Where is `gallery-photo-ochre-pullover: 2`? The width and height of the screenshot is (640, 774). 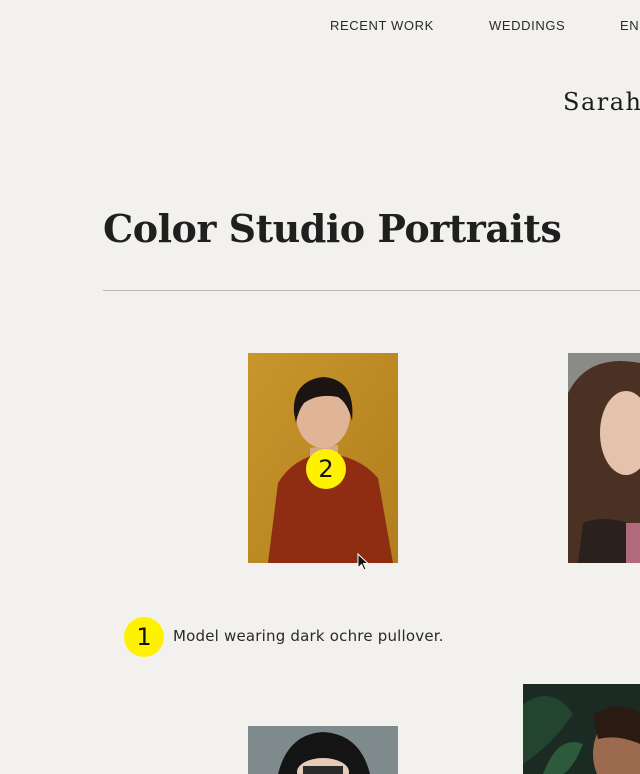 gallery-photo-ochre-pullover: 2 is located at coordinates (323, 458).